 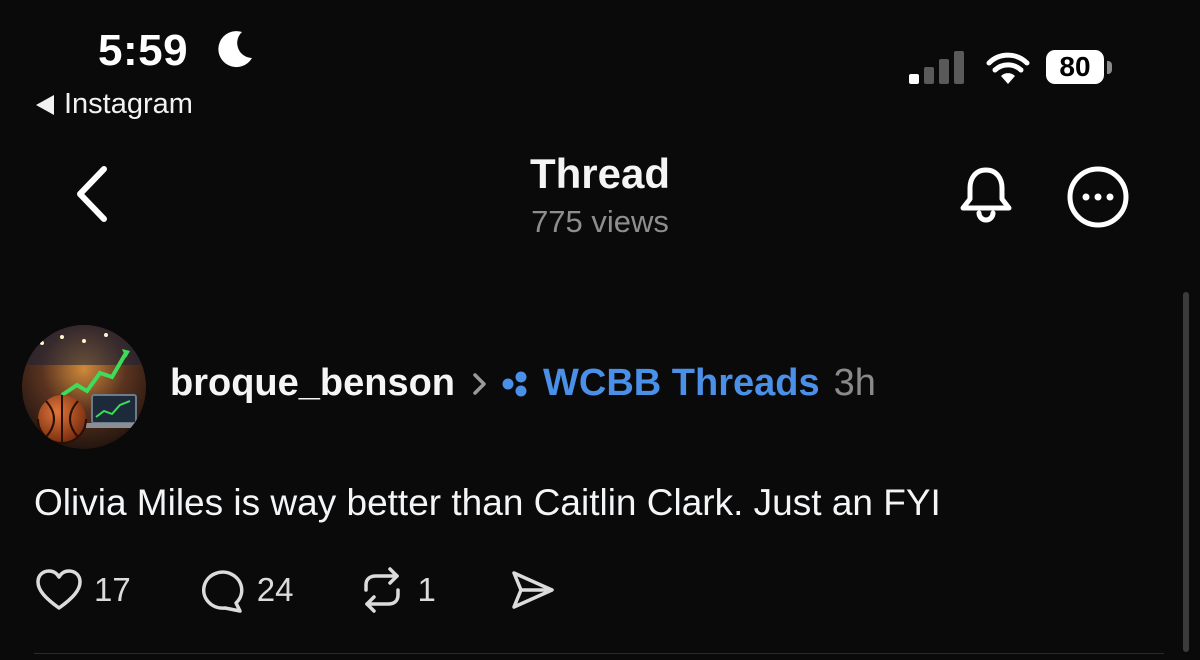 What do you see at coordinates (1098, 197) in the screenshot?
I see `more-icon` at bounding box center [1098, 197].